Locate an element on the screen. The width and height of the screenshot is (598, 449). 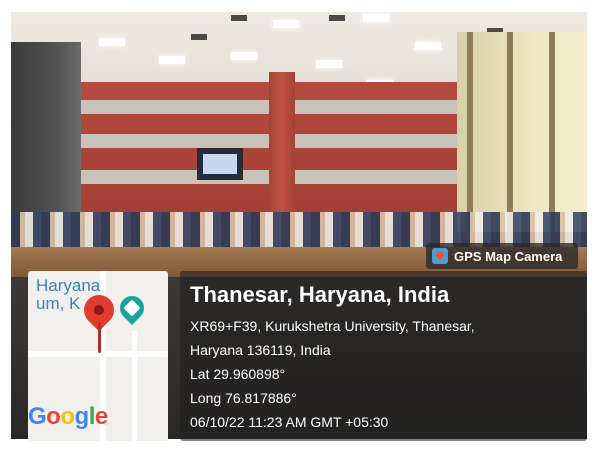
map-pin-icon is located at coordinates (440, 256).